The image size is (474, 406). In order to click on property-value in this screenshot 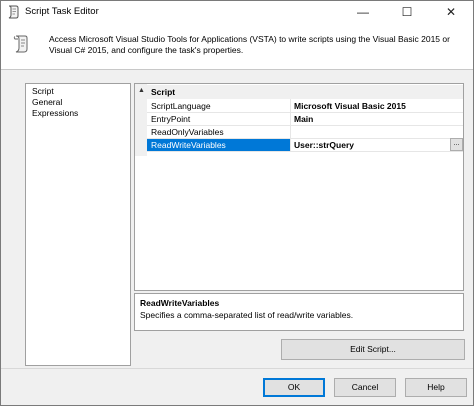, I will do `click(374, 132)`.